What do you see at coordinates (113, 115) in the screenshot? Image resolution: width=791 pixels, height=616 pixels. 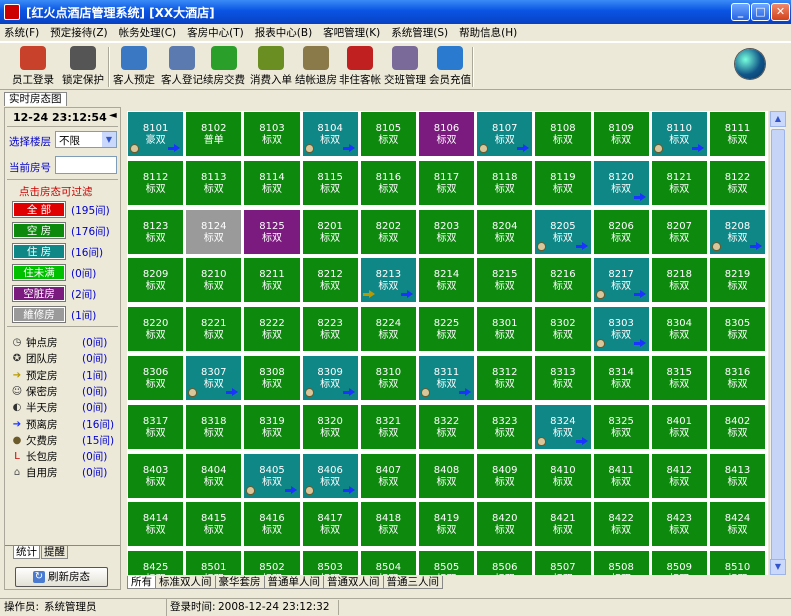 I see `pin-icon: ◄` at bounding box center [113, 115].